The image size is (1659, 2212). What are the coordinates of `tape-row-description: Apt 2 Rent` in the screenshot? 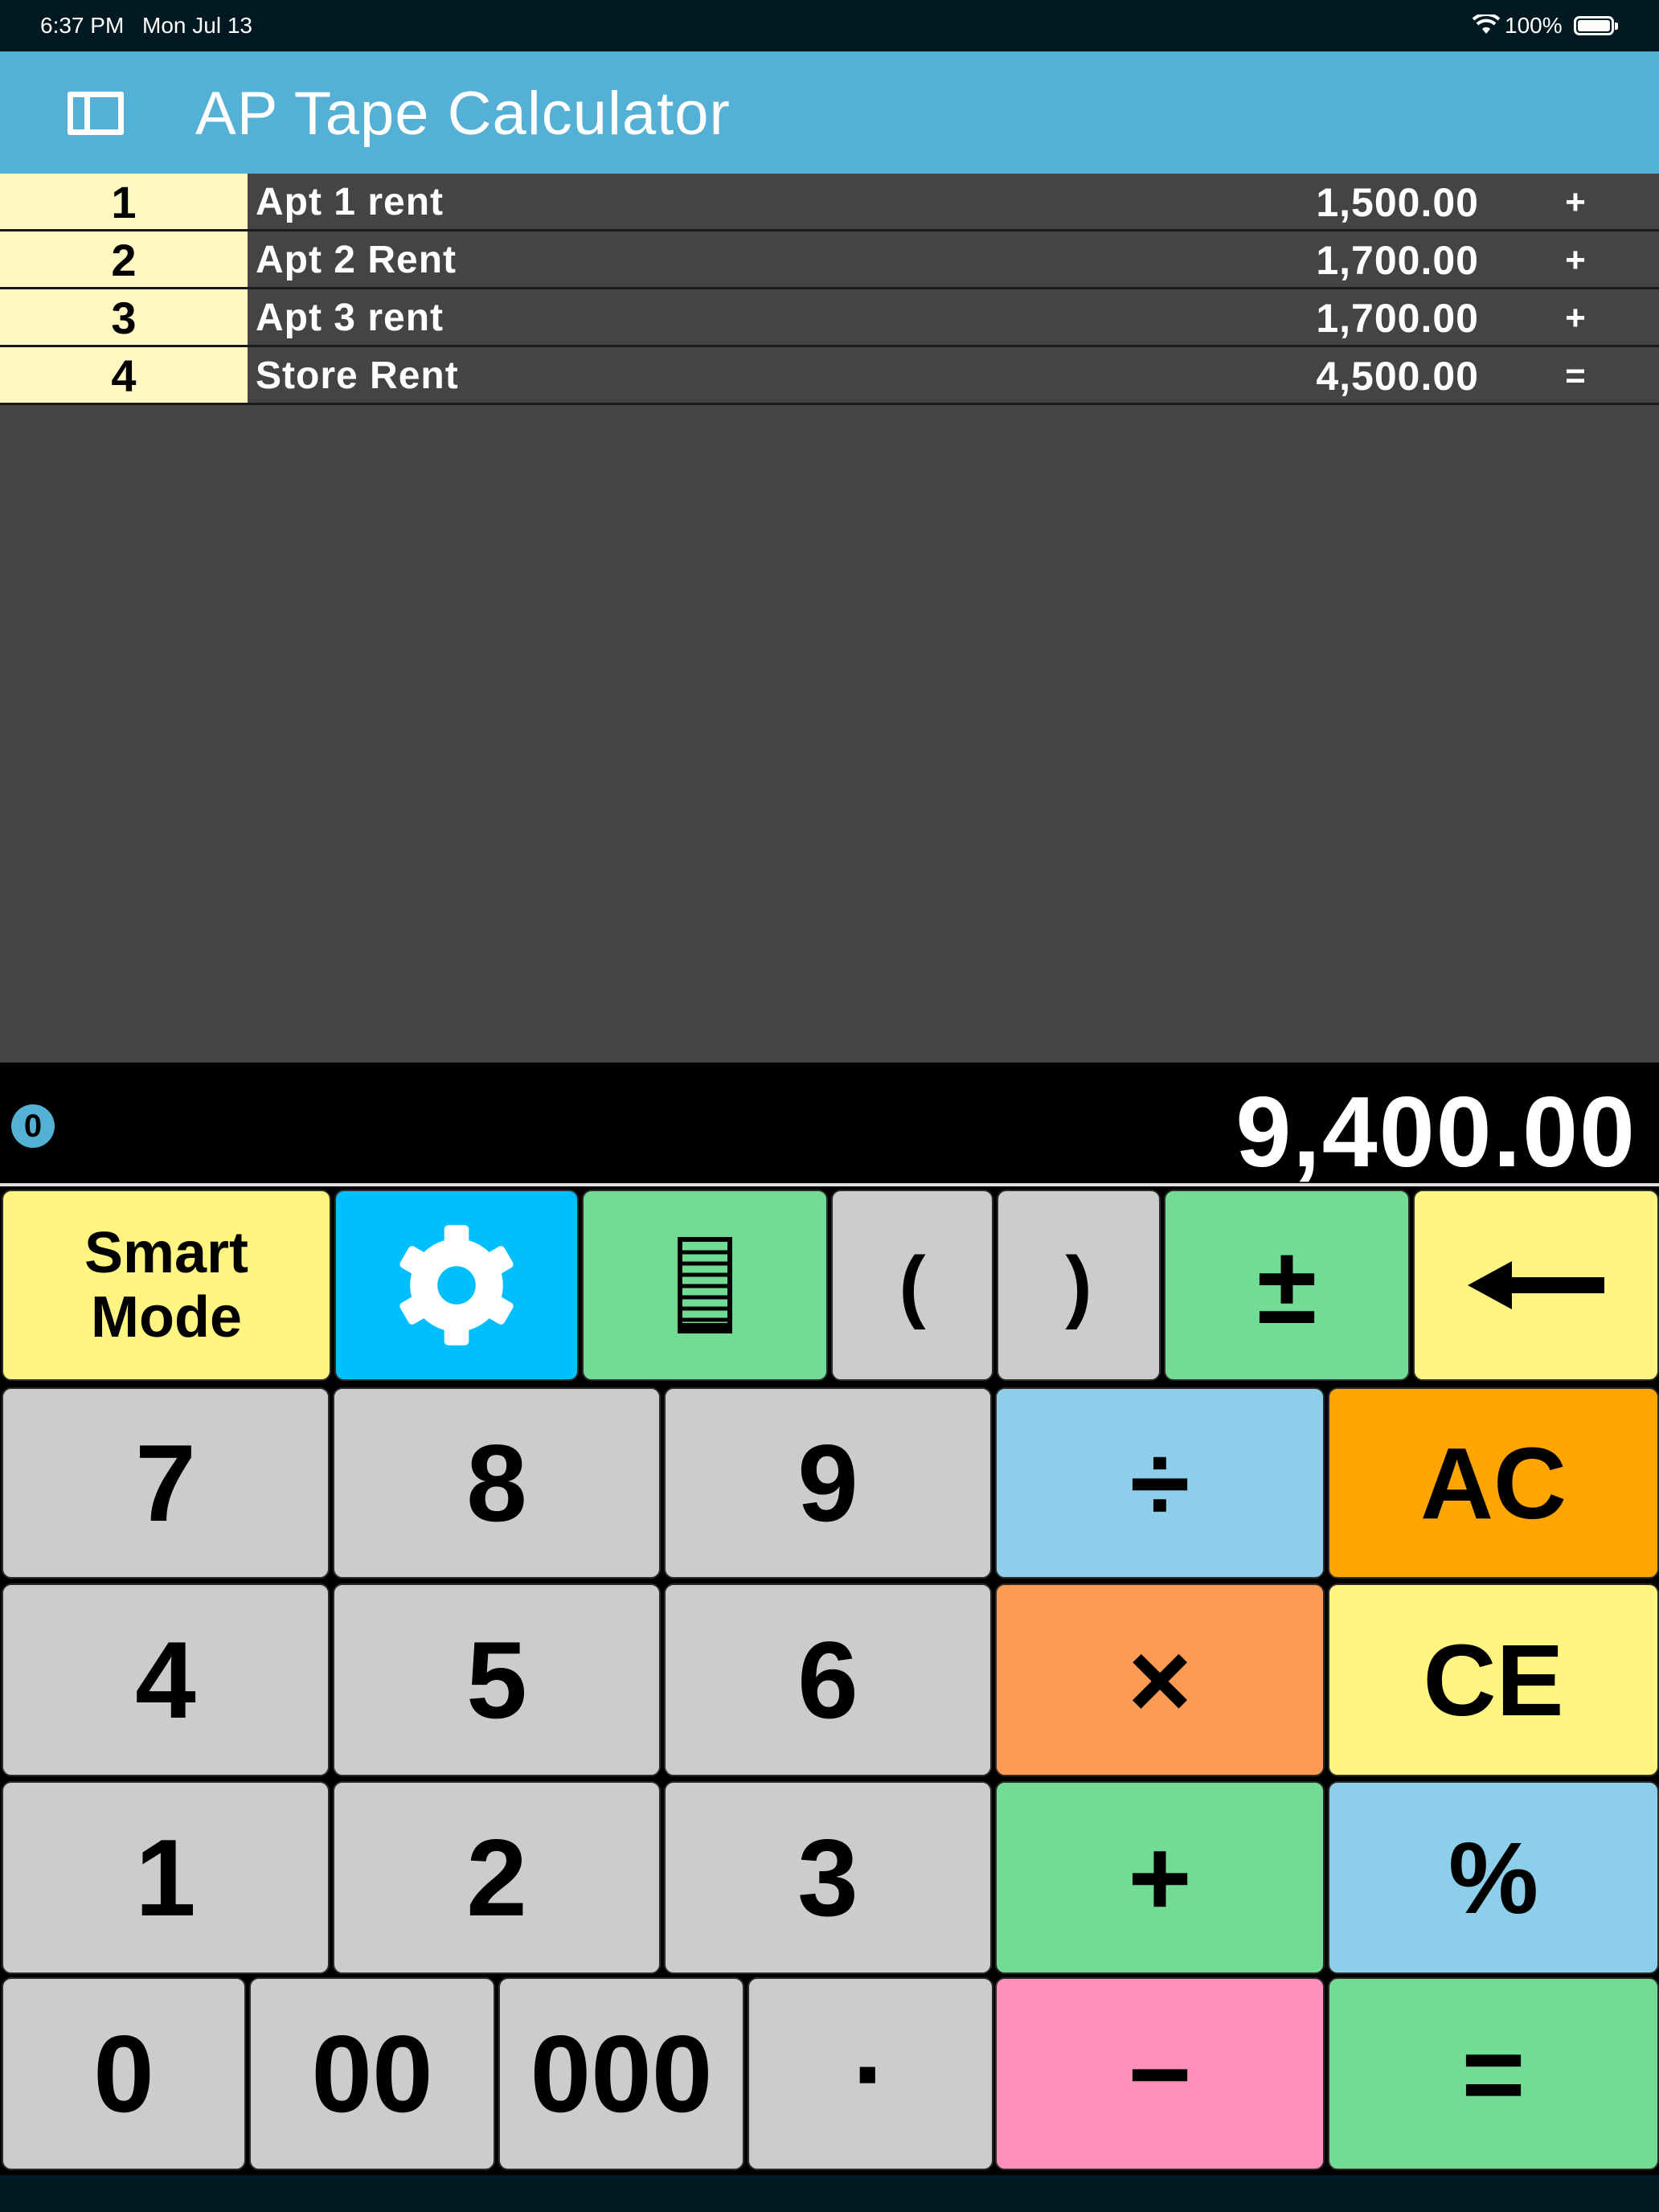 It's located at (356, 260).